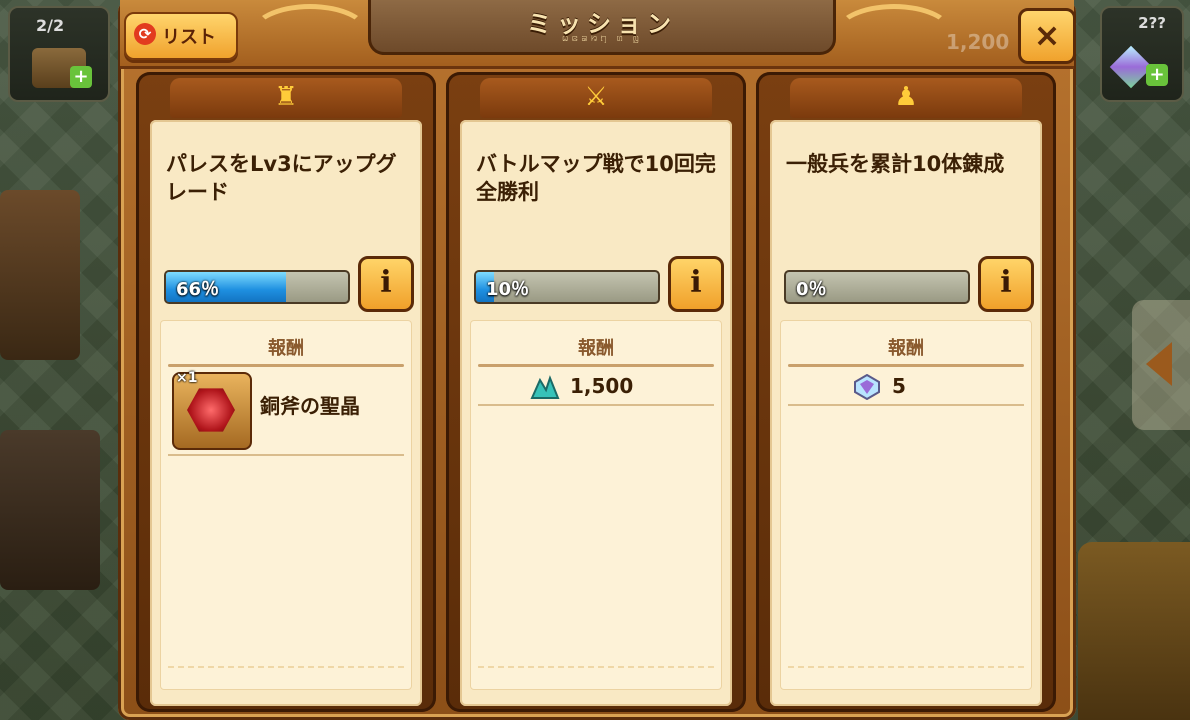 This screenshot has width=1190, height=720. I want to click on progress-label: 10％, so click(508, 289).